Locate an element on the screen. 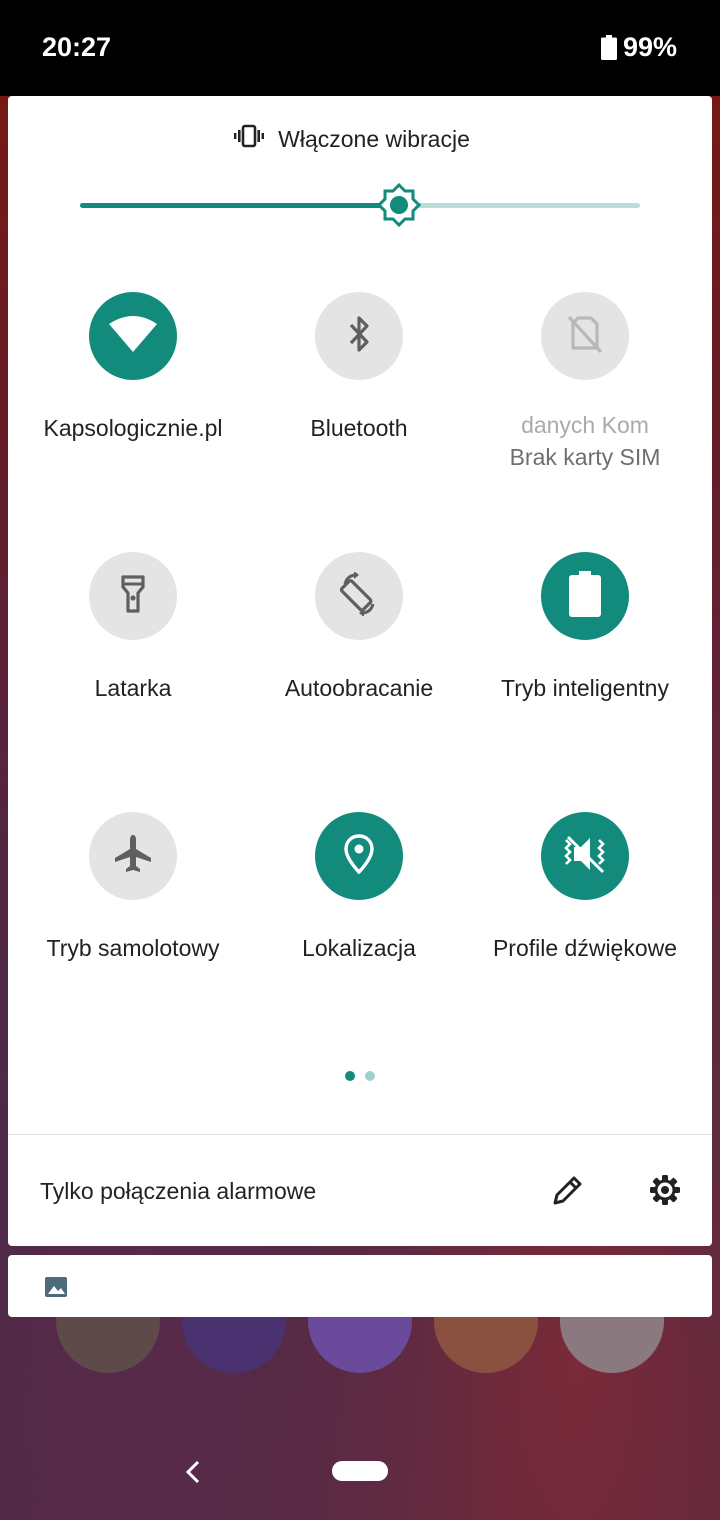 Image resolution: width=720 pixels, height=1520 pixels. tile-airplane-circle is located at coordinates (133, 856).